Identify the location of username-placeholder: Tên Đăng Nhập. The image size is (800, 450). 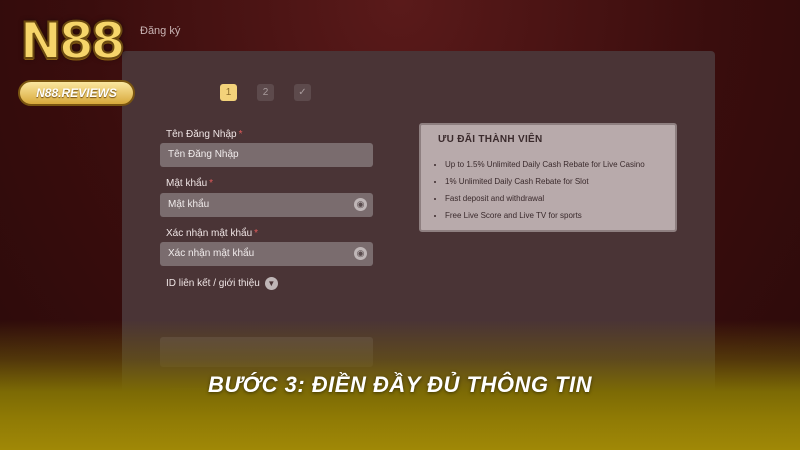
(203, 154).